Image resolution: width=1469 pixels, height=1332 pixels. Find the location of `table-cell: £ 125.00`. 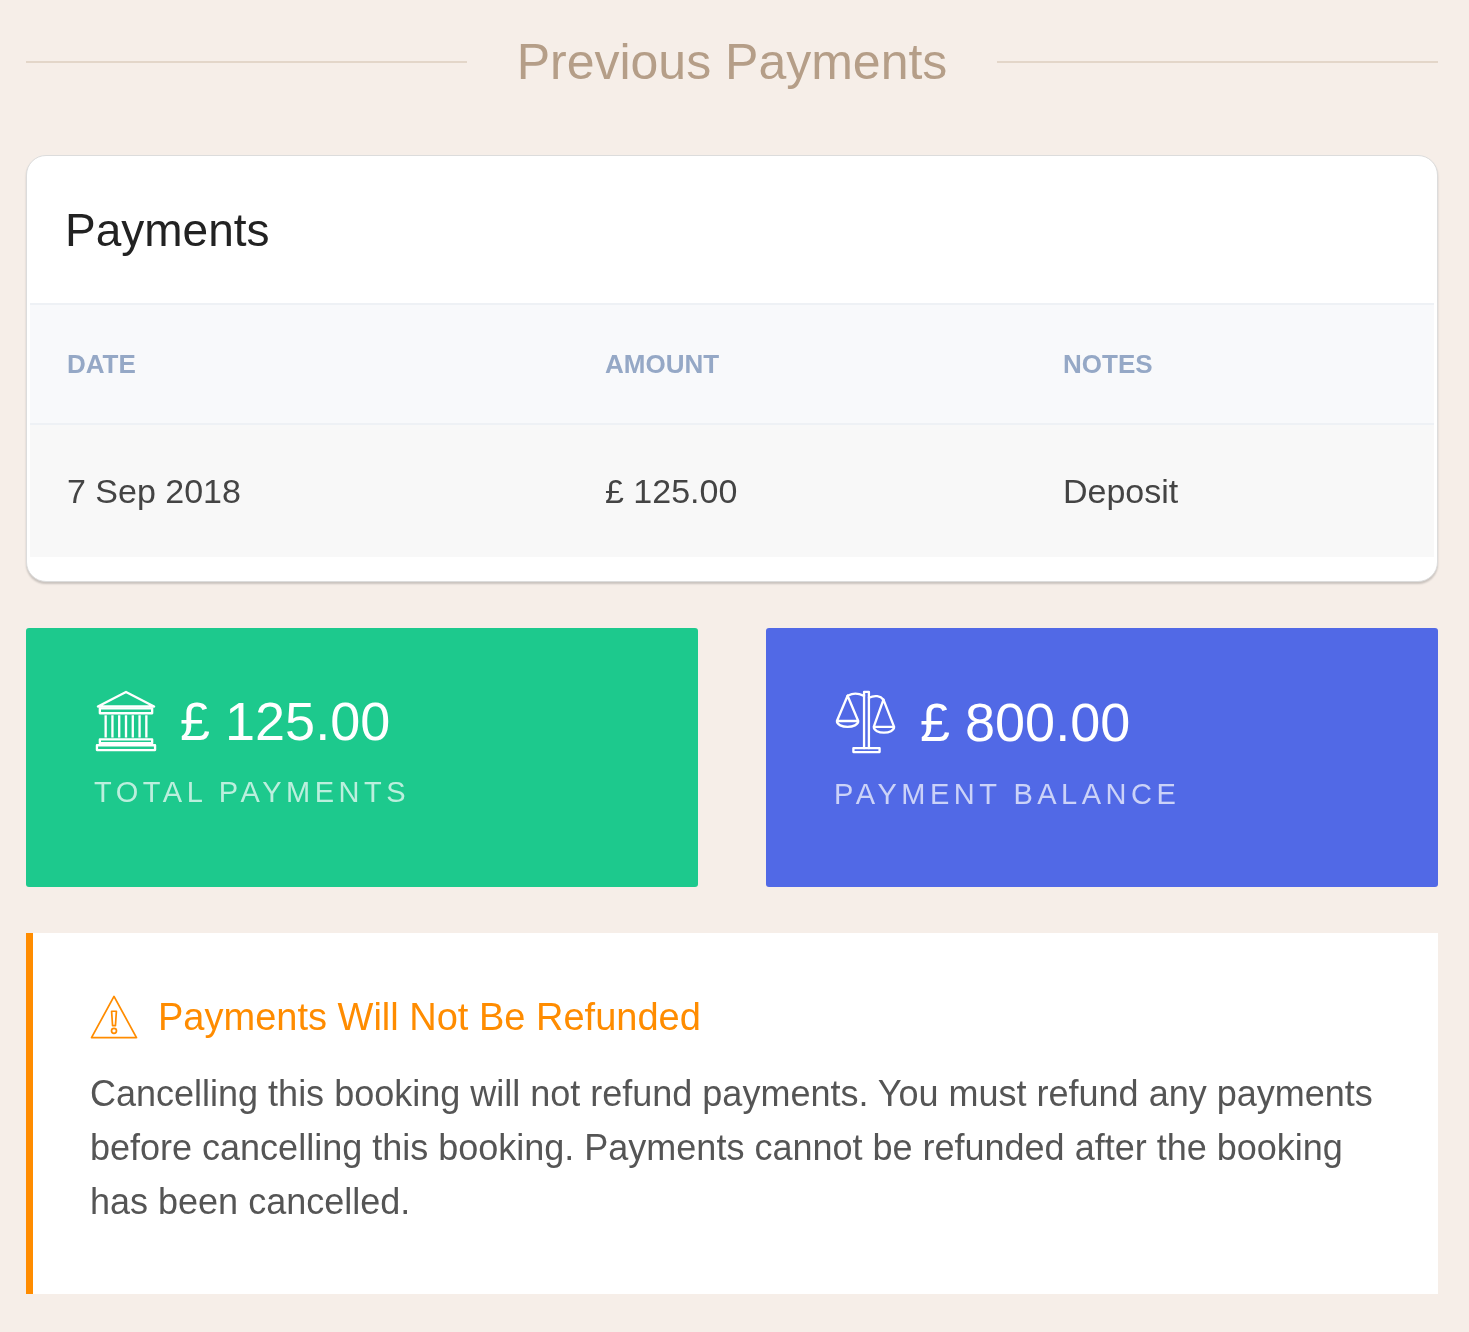

table-cell: £ 125.00 is located at coordinates (797, 490).